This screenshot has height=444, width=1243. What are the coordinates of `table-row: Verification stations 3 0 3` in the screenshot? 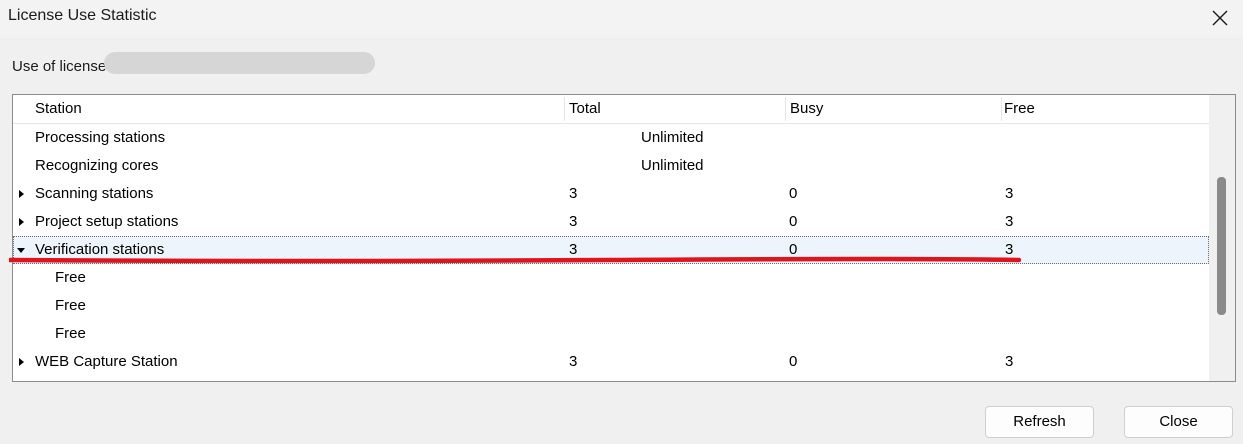 It's located at (611, 250).